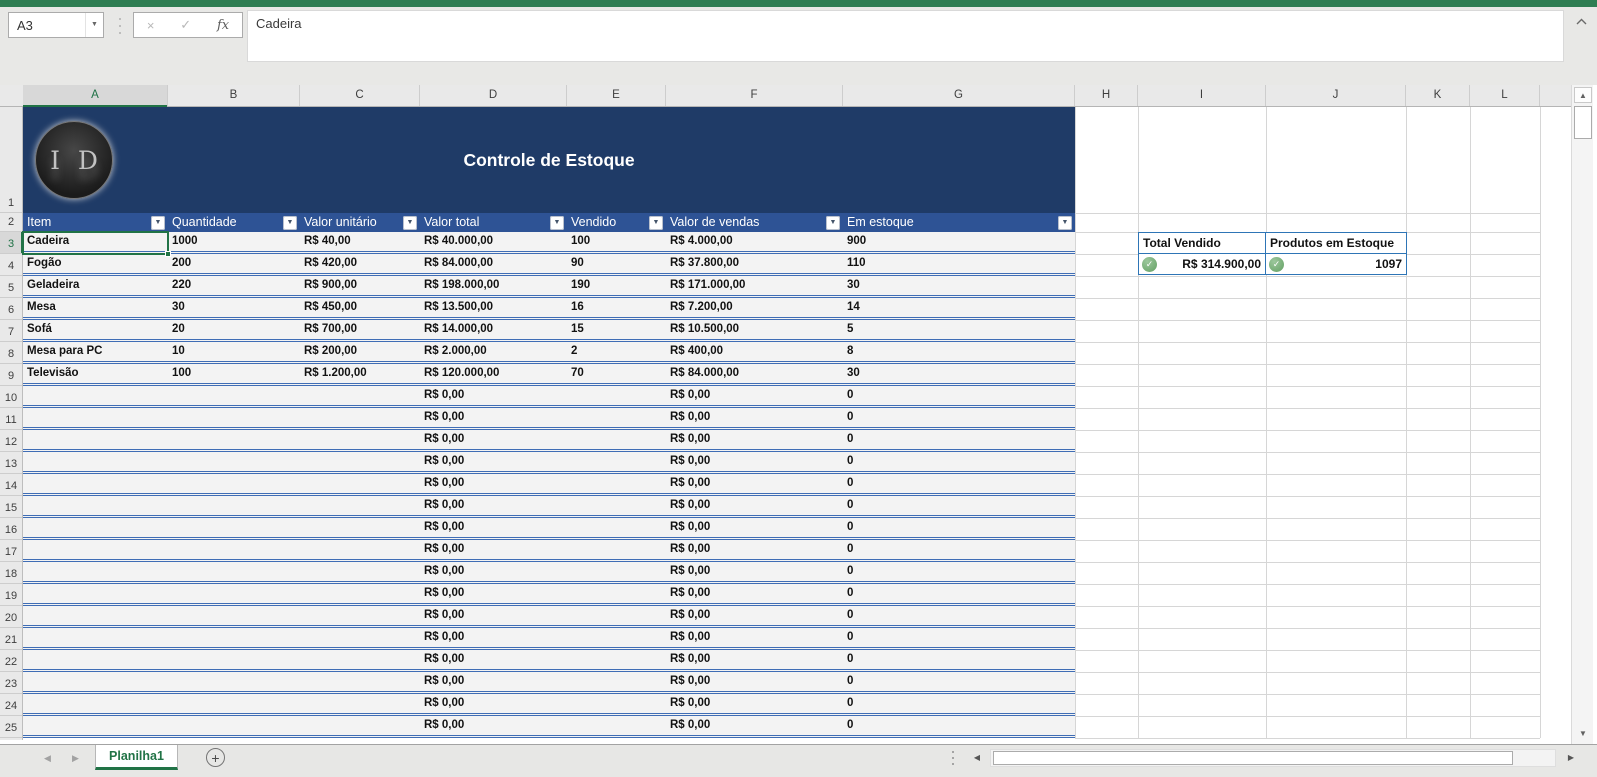 The height and width of the screenshot is (777, 1597). What do you see at coordinates (360, 241) in the screenshot?
I see `cell-C3: R$ 40,00` at bounding box center [360, 241].